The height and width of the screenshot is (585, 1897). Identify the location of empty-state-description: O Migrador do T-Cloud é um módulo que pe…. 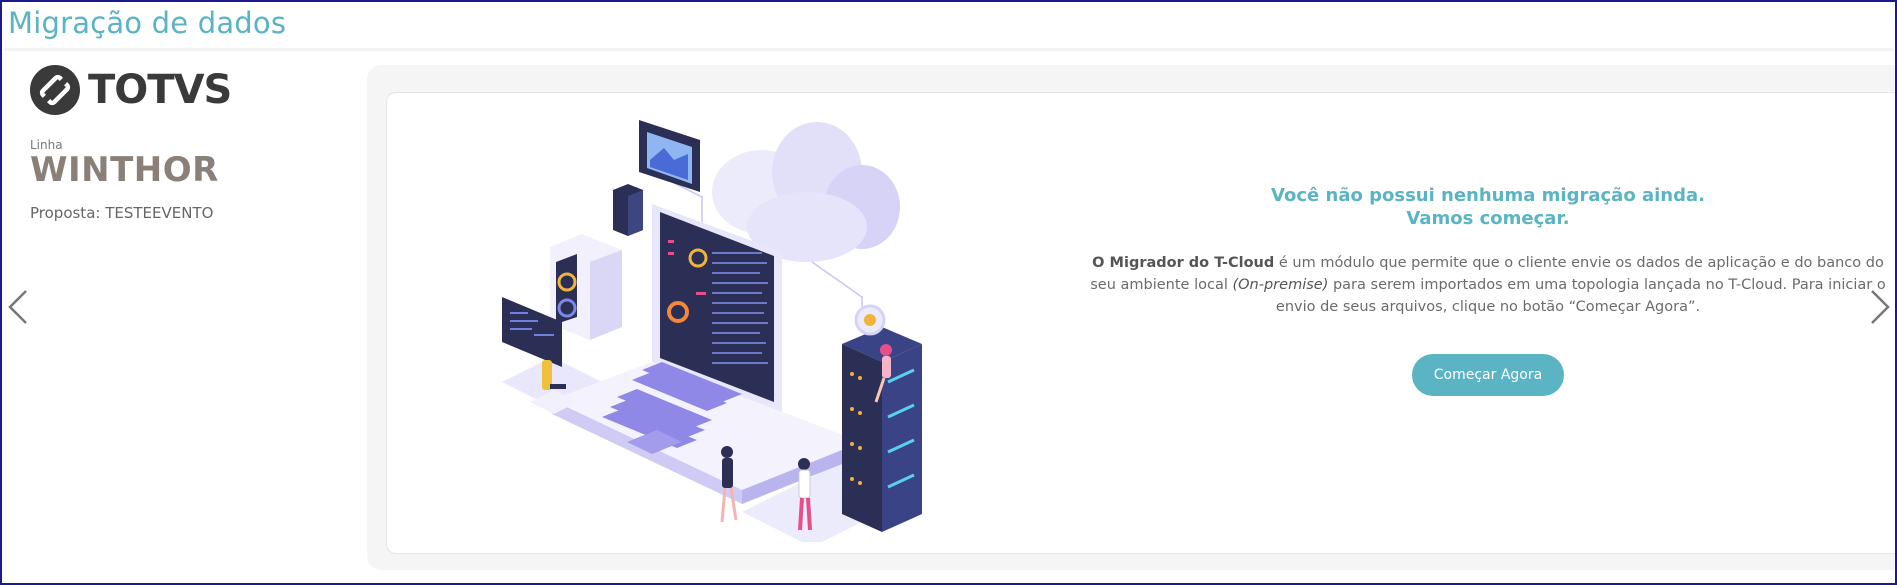
(1488, 285).